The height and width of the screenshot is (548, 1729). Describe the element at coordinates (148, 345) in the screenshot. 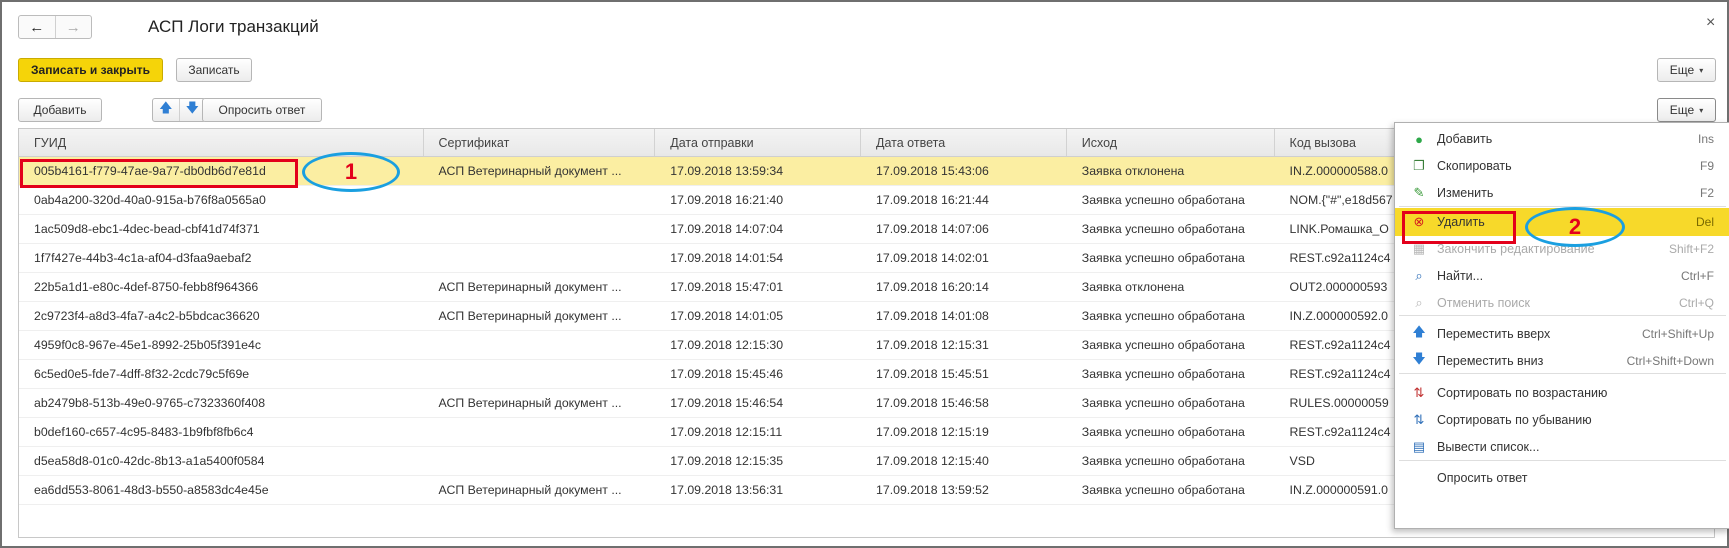

I see `cell-guid: 4959f0c8-967e-45e1-8992-25b05f391e4c` at that location.